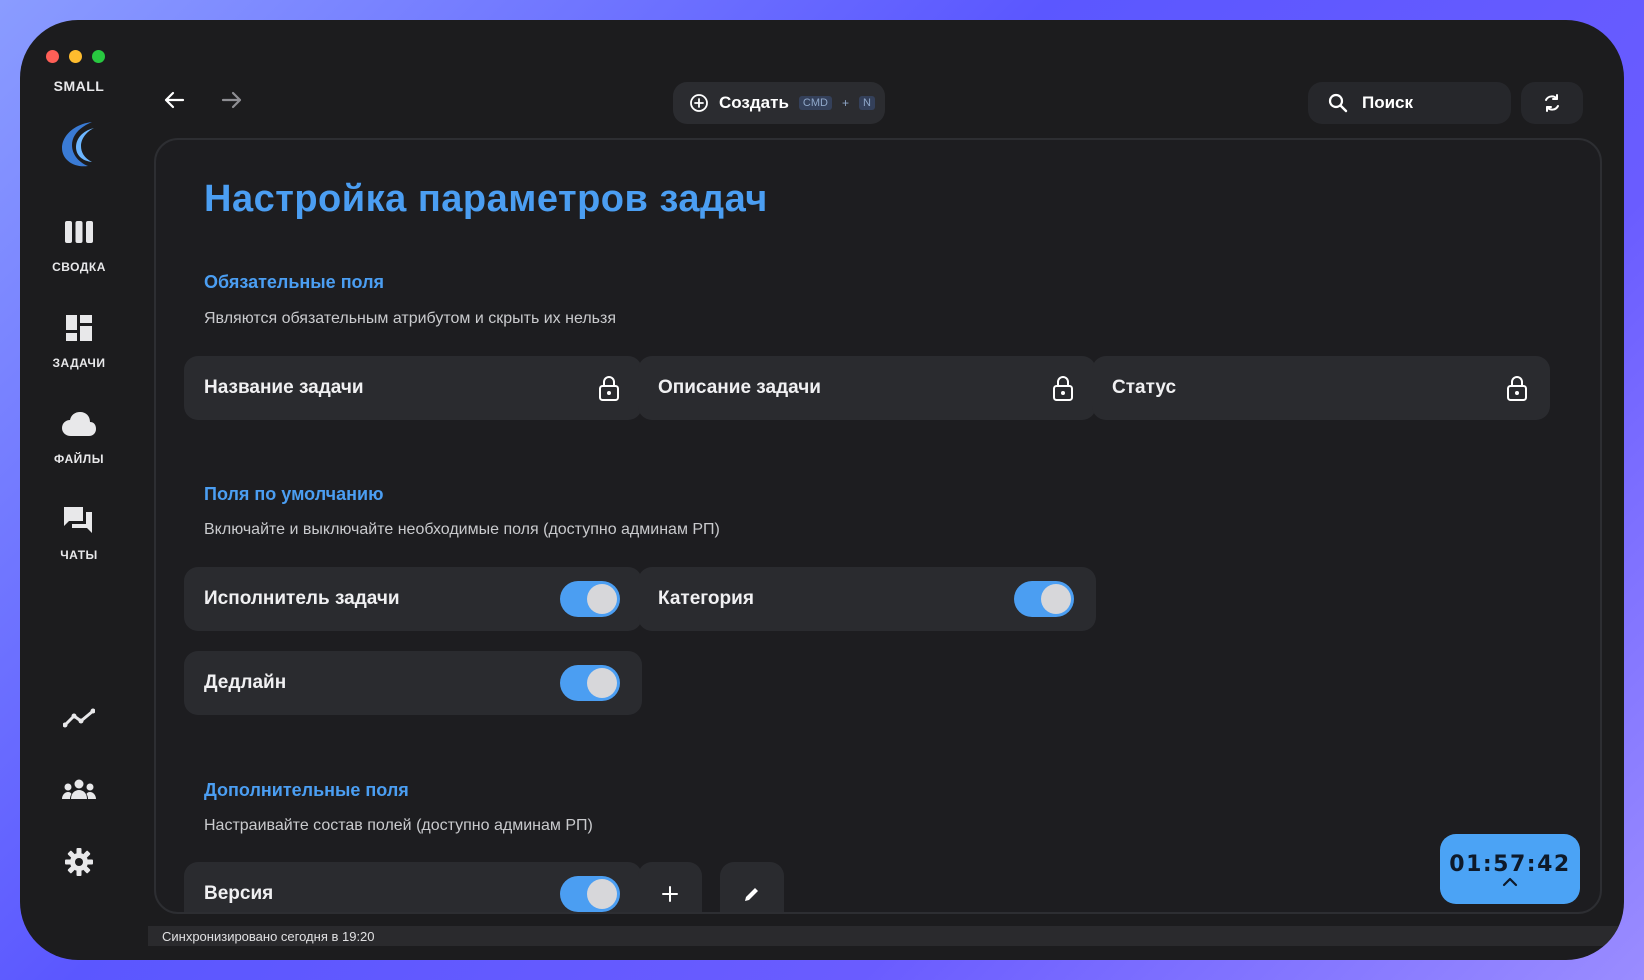  I want to click on field-label: Статус, so click(1144, 387).